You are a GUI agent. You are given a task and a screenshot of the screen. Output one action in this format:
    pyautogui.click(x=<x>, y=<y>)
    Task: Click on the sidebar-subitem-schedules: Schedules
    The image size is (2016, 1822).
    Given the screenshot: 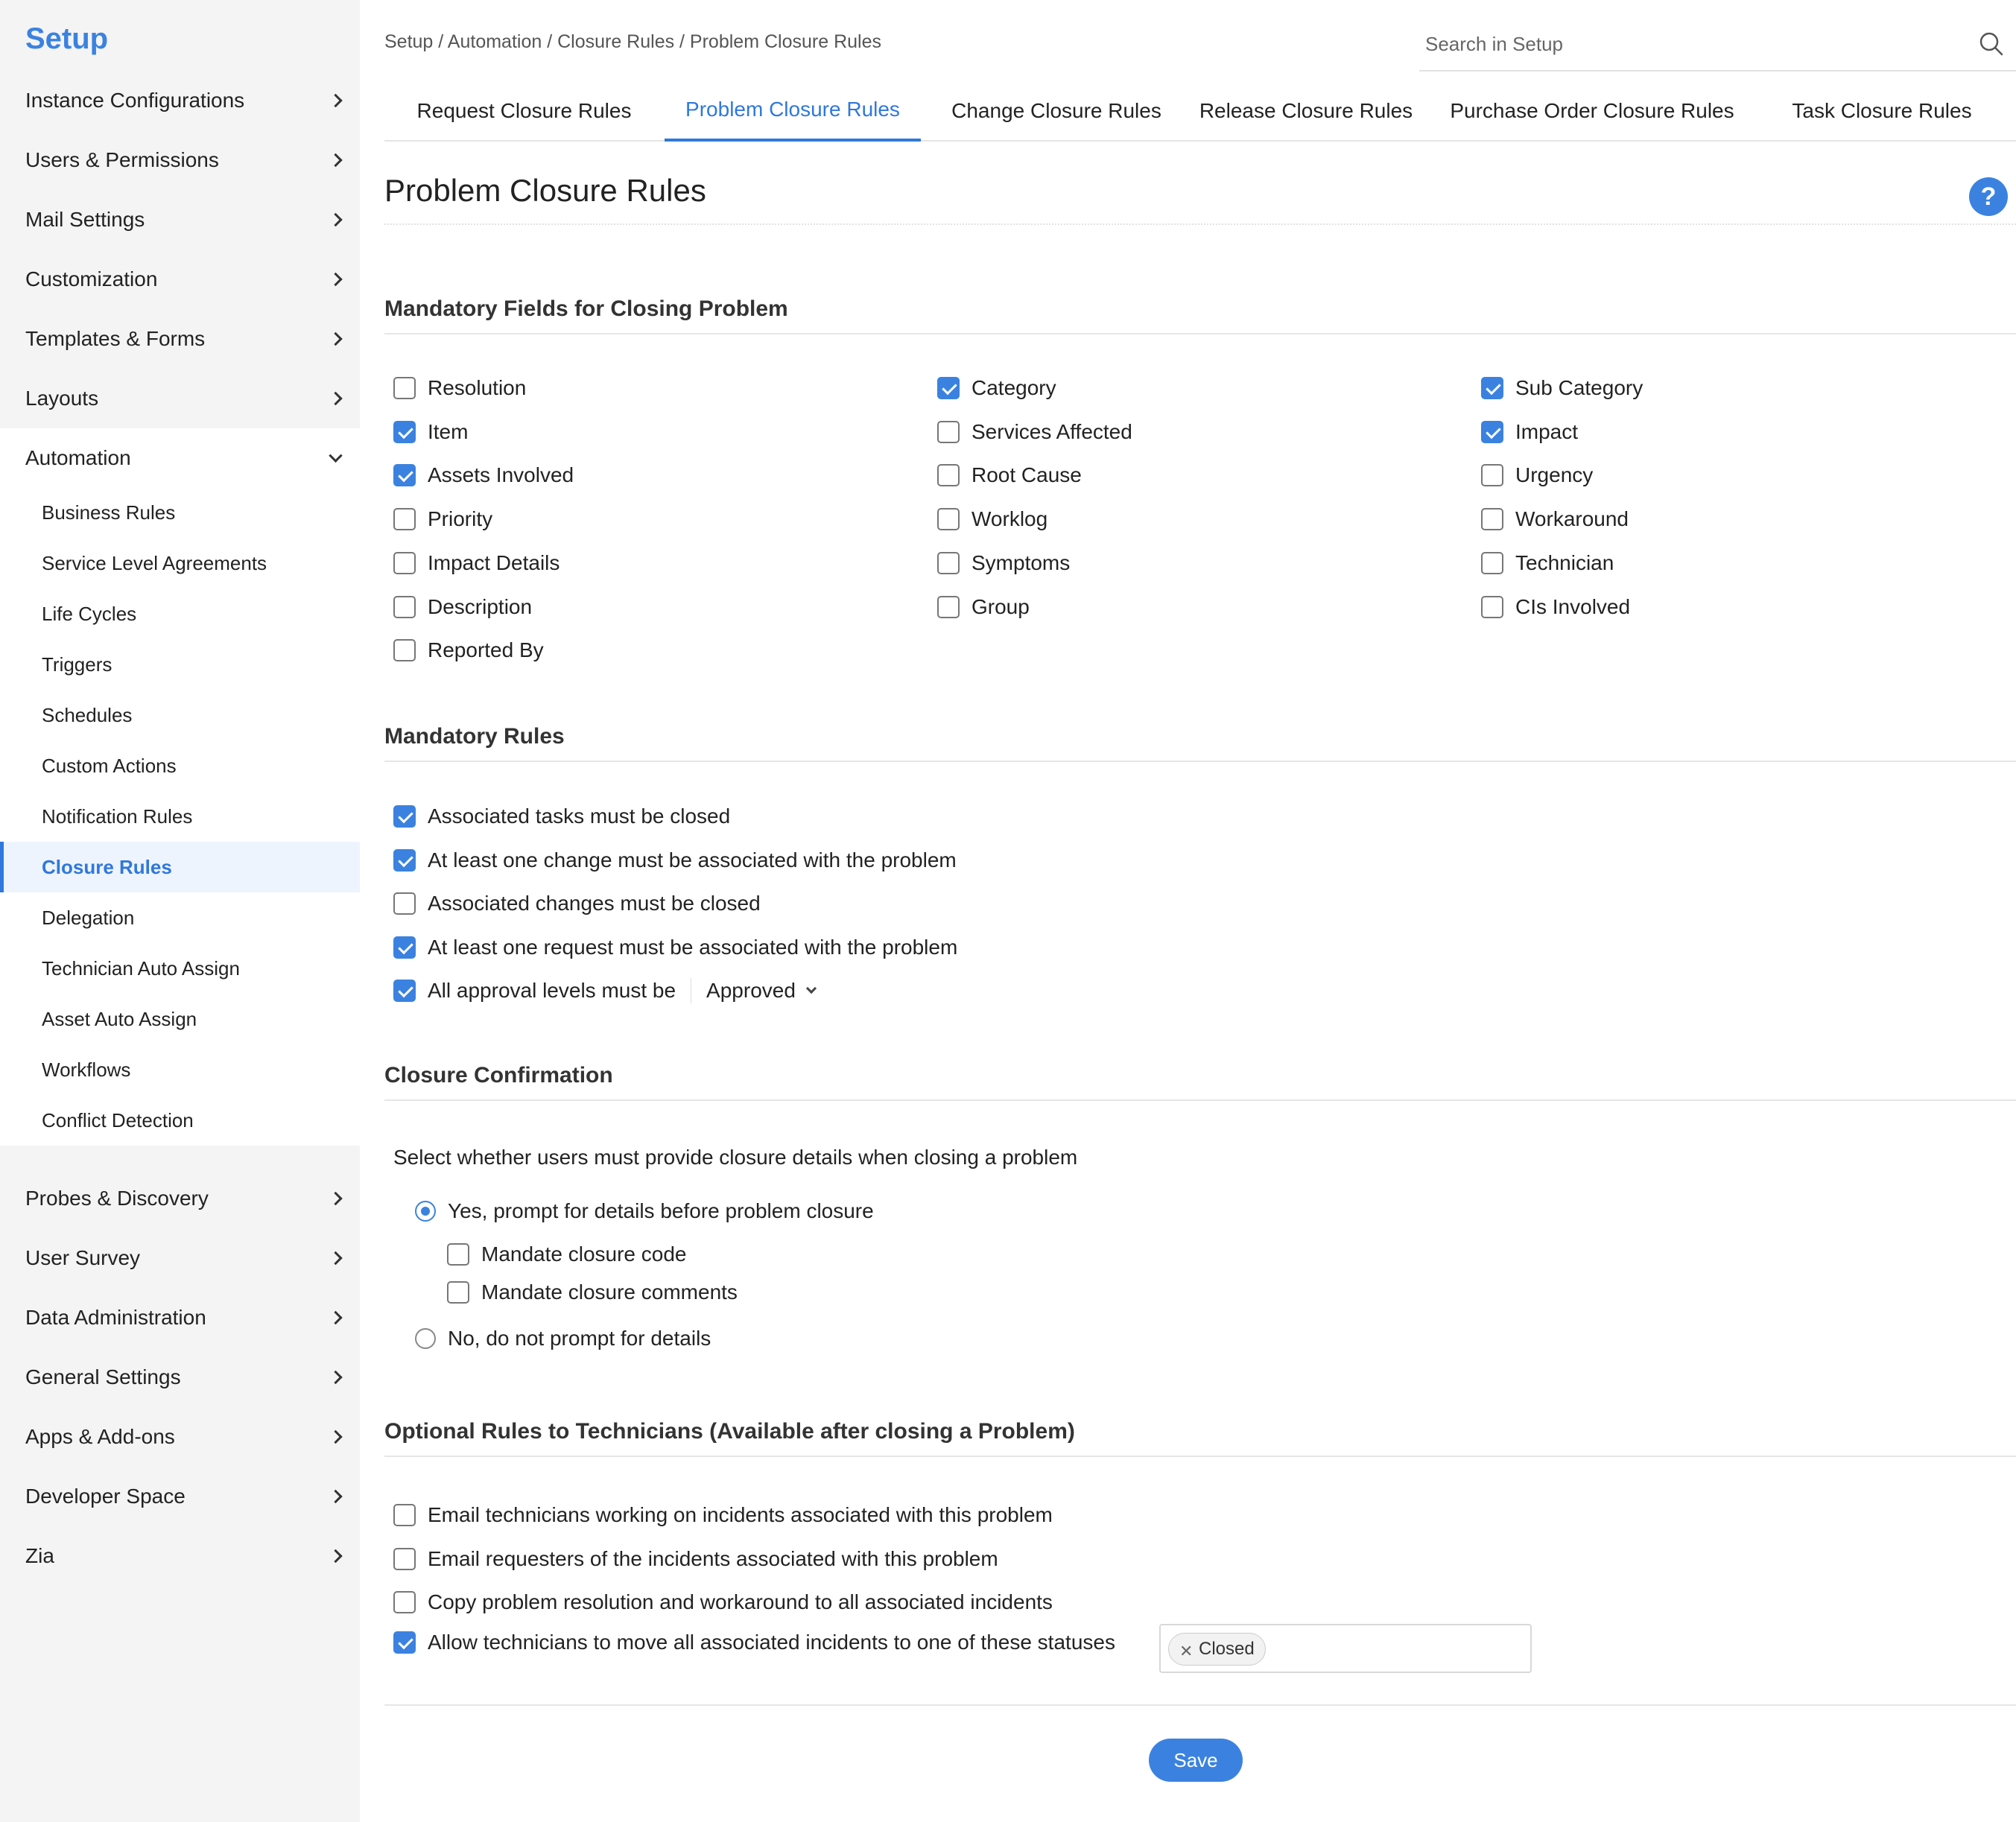 What is the action you would take?
    pyautogui.click(x=180, y=715)
    